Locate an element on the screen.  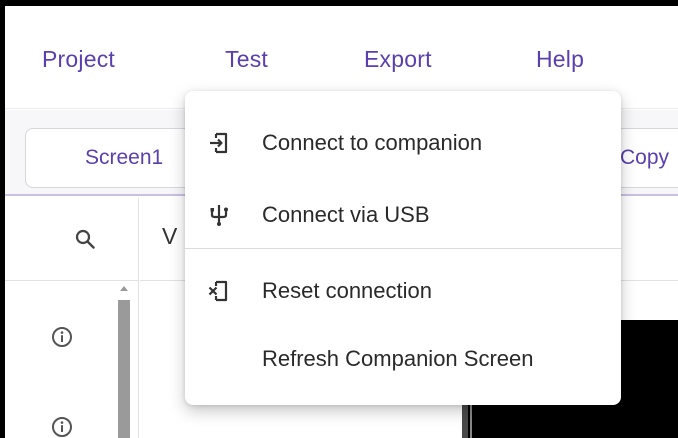
menu-help: Help is located at coordinates (560, 59).